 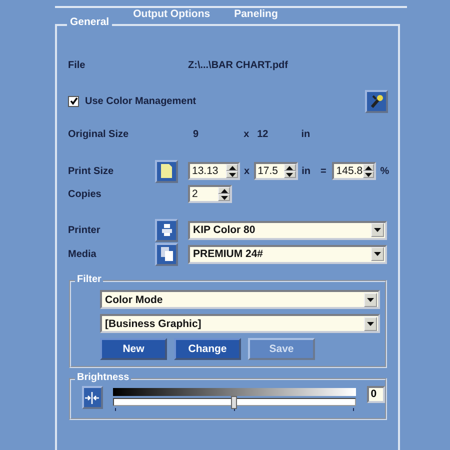 What do you see at coordinates (92, 397) in the screenshot?
I see `center-icon` at bounding box center [92, 397].